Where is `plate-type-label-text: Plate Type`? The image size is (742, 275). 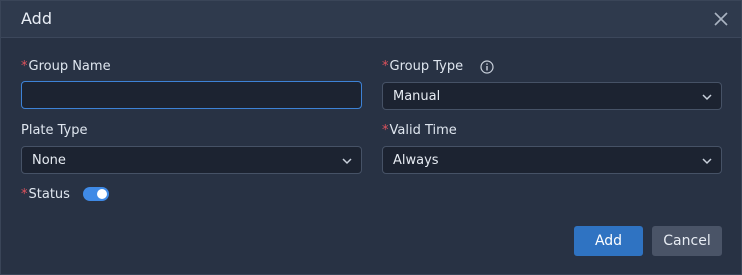
plate-type-label-text: Plate Type is located at coordinates (54, 130).